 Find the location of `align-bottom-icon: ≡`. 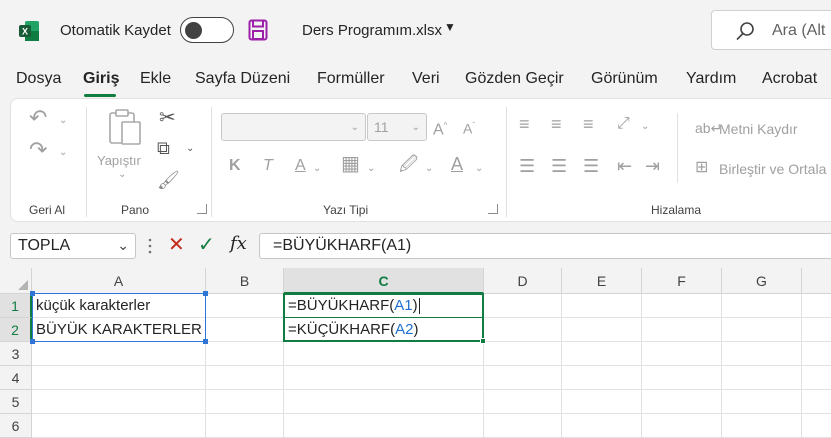

align-bottom-icon: ≡ is located at coordinates (588, 124).